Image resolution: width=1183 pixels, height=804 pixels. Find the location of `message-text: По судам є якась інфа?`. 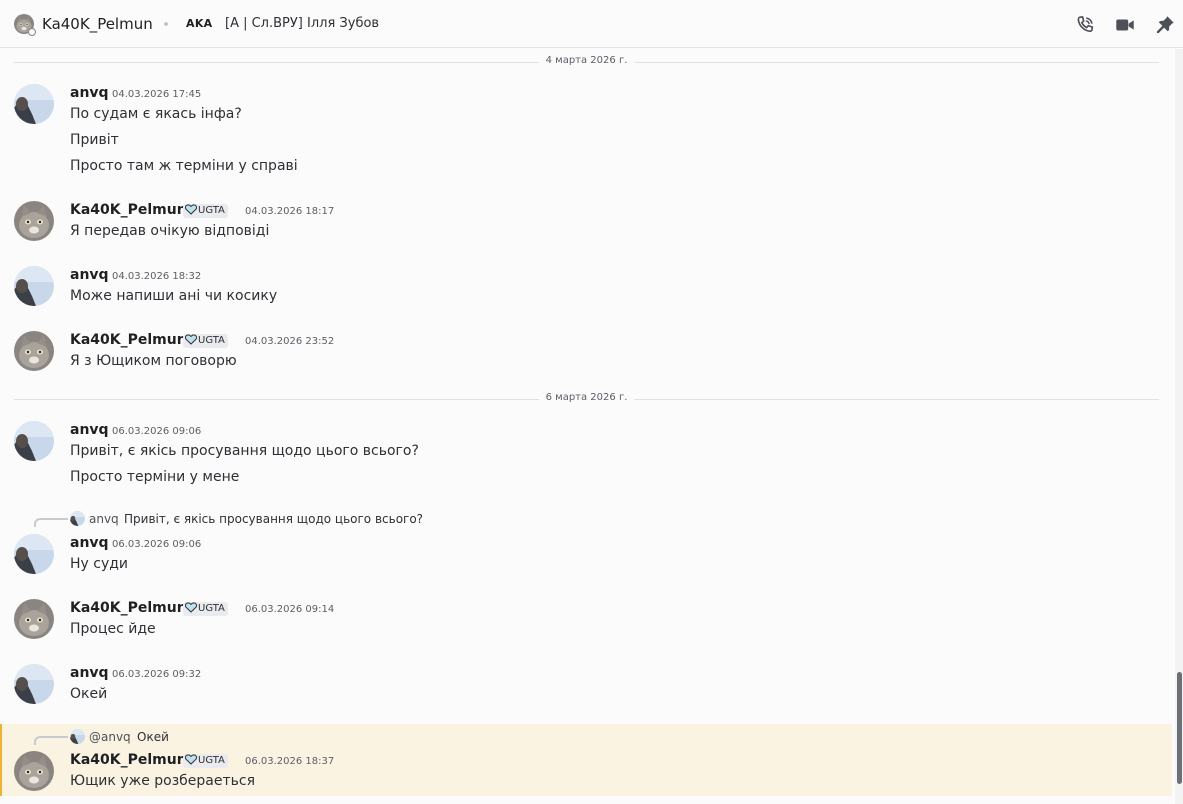

message-text: По судам є якась інфа? is located at coordinates (156, 114).